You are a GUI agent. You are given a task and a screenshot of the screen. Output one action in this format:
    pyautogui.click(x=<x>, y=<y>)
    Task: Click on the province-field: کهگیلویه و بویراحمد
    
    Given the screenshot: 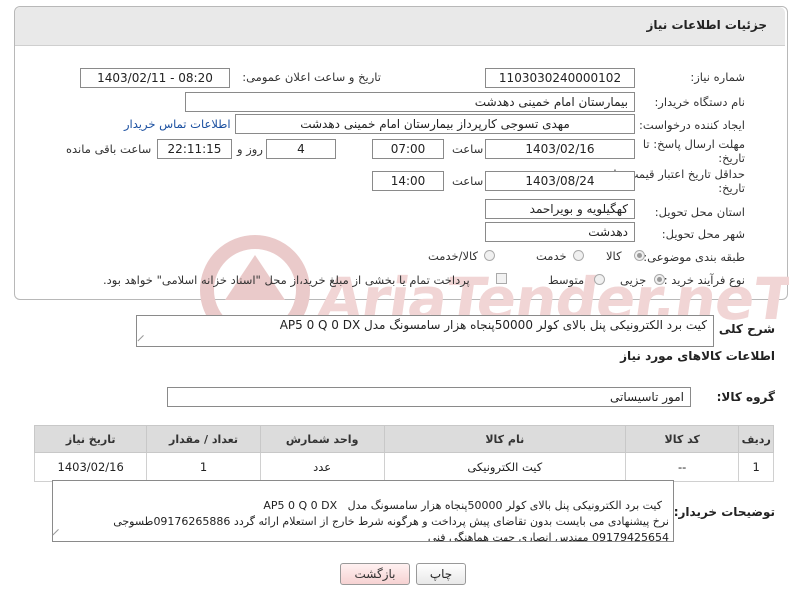 What is the action you would take?
    pyautogui.click(x=560, y=209)
    